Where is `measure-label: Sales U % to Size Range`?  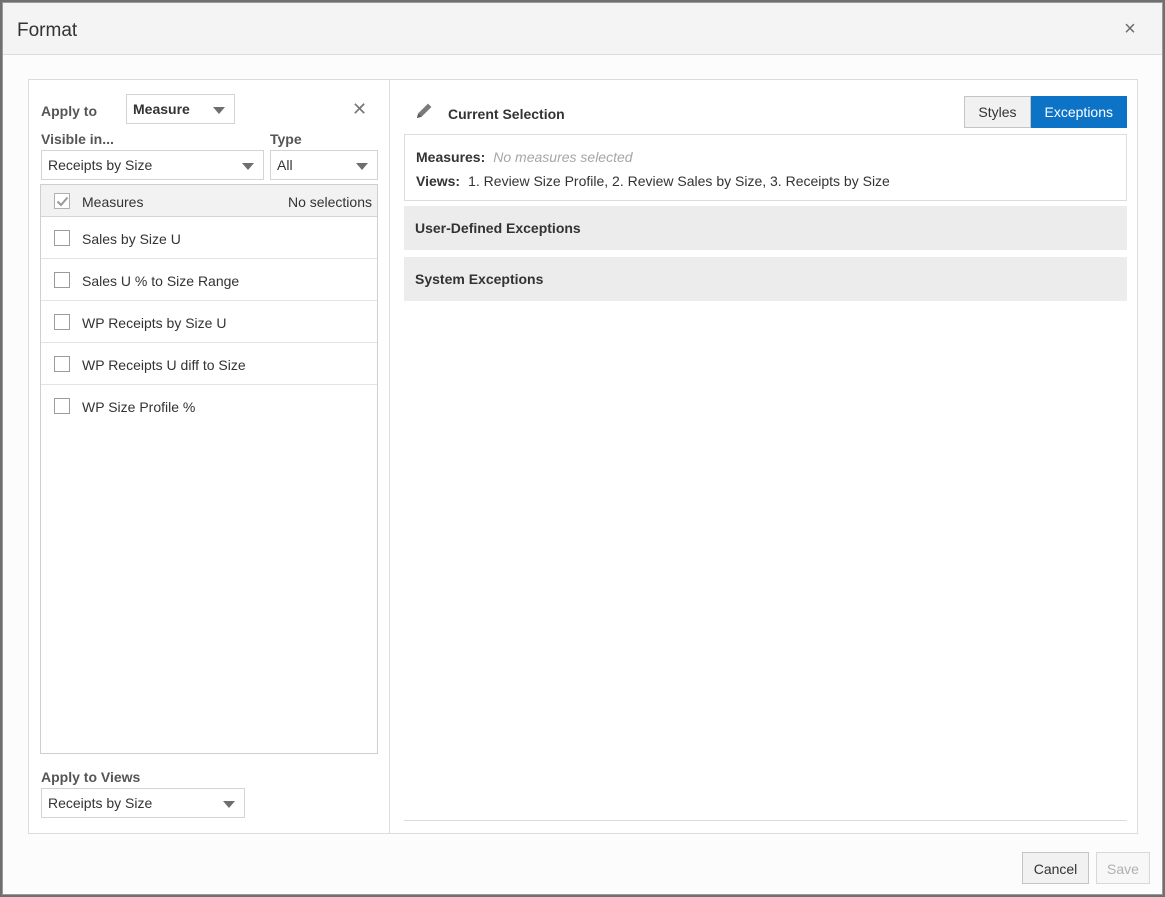 measure-label: Sales U % to Size Range is located at coordinates (161, 281).